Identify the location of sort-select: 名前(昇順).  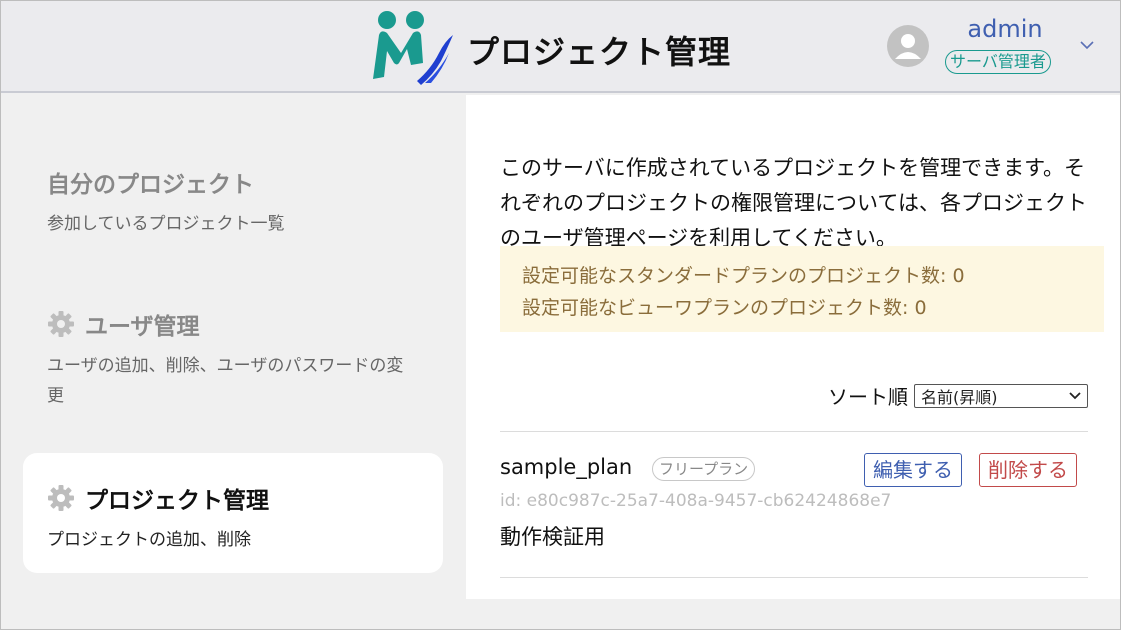
(1001, 395).